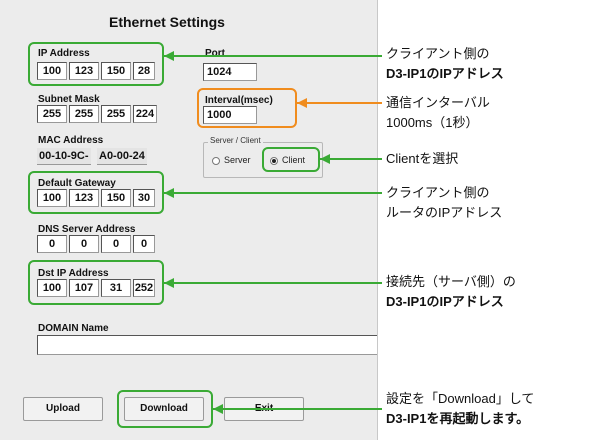  What do you see at coordinates (460, 409) in the screenshot?
I see `download-annotation: 設定を「Download」して D3-IP1を再起動します。` at bounding box center [460, 409].